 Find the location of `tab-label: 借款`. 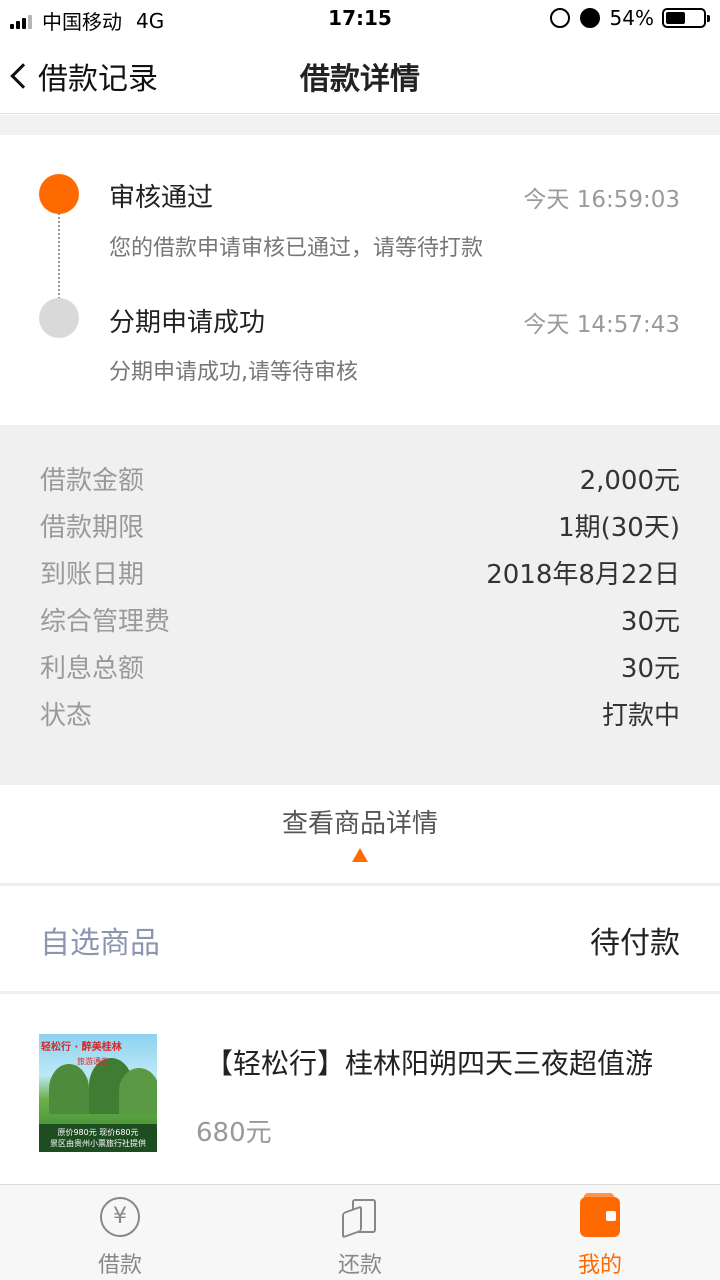

tab-label: 借款 is located at coordinates (119, 1265).